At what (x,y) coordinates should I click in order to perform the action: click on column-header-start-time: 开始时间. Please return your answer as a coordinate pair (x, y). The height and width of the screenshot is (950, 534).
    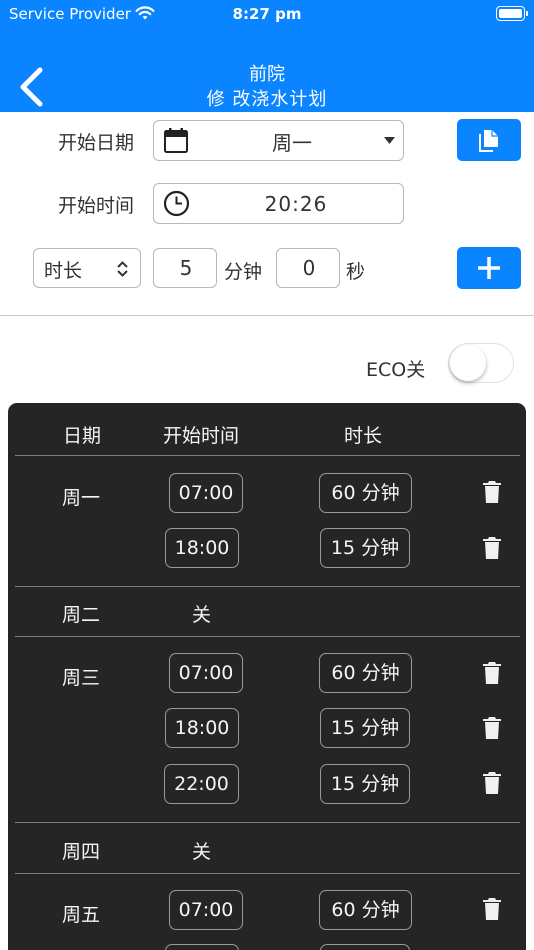
    Looking at the image, I should click on (201, 436).